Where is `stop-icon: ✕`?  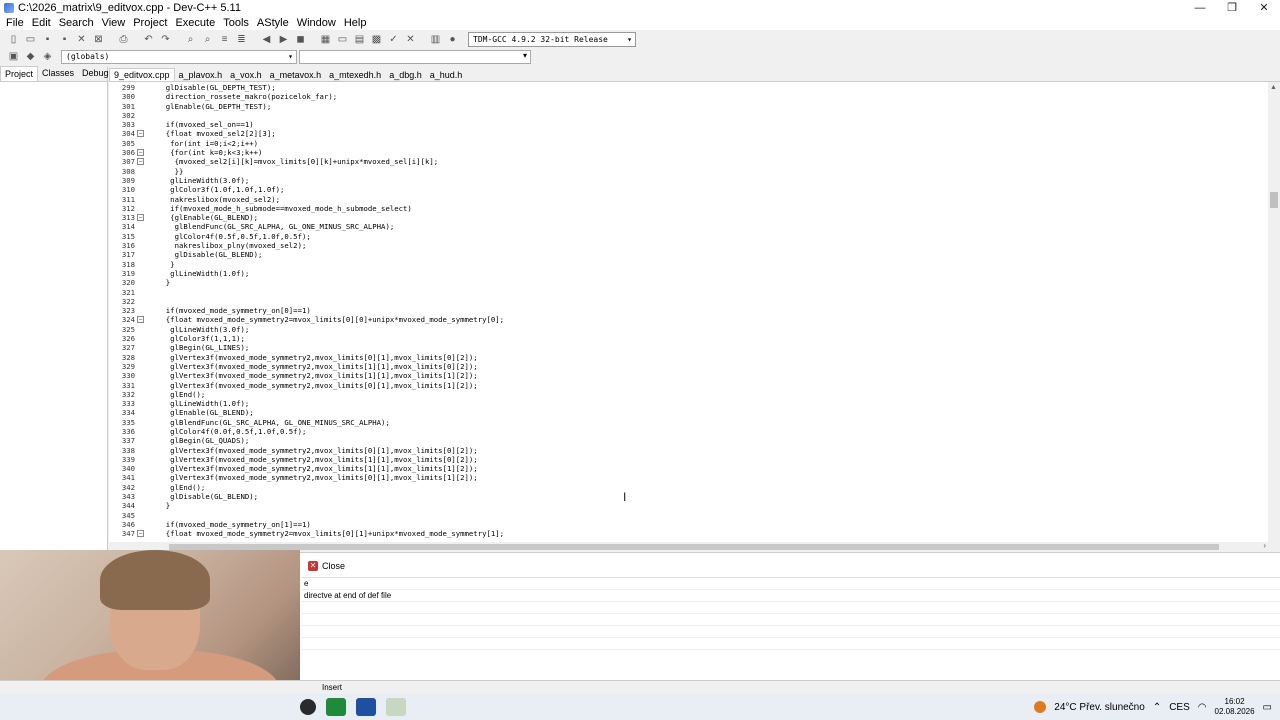
stop-icon: ✕ is located at coordinates (410, 39).